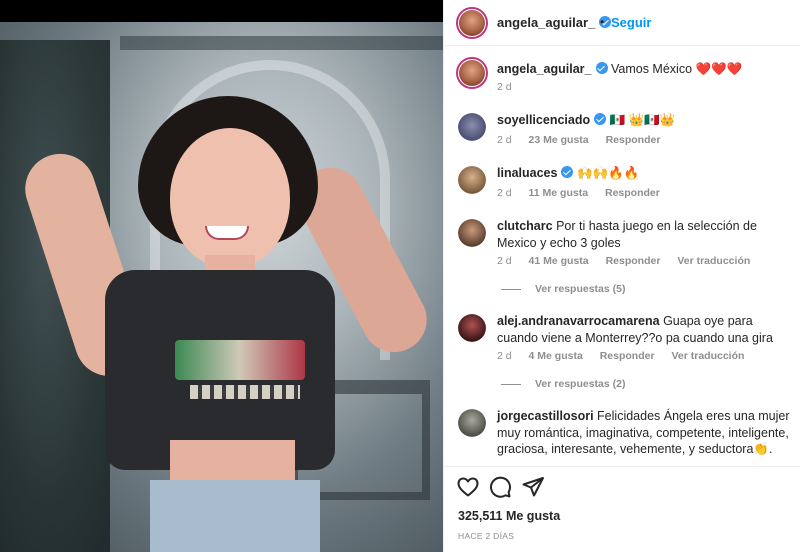 The width and height of the screenshot is (800, 552). I want to click on likes-count: 325,511 Me gusta, so click(509, 516).